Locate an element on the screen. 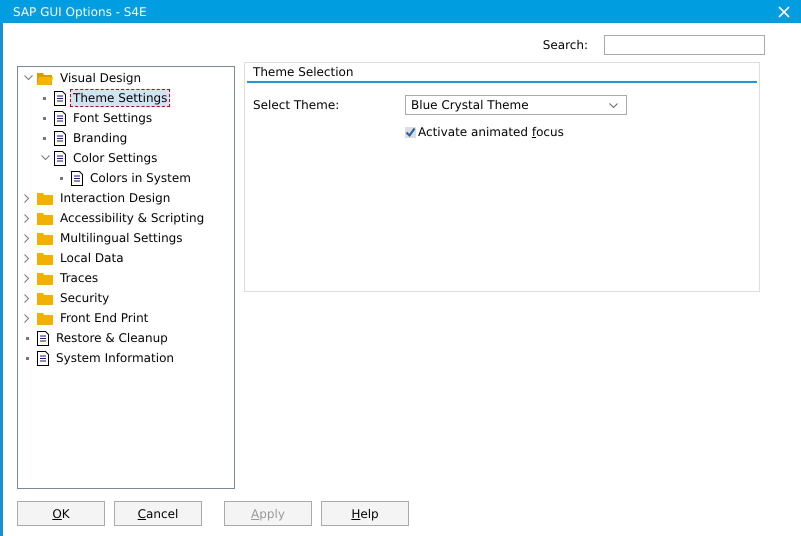 This screenshot has width=801, height=536. tree-item: Accessibility & Scripting is located at coordinates (132, 218).